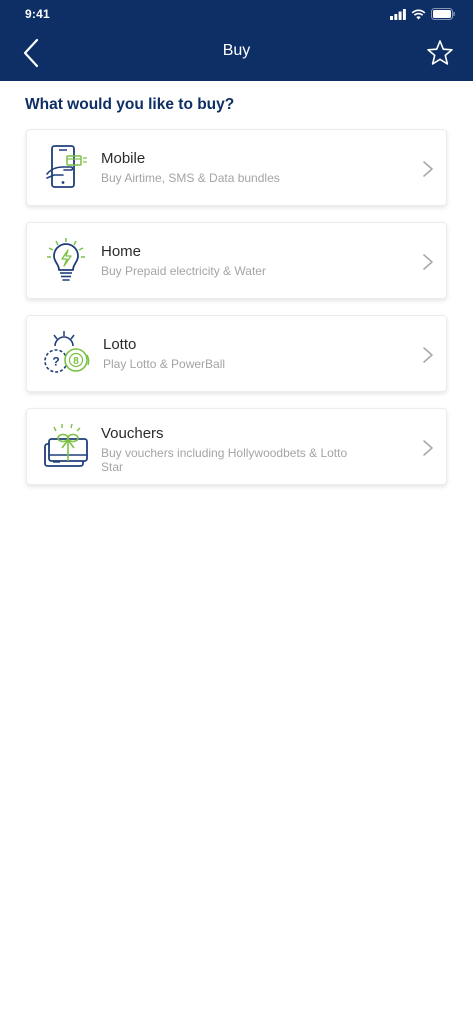 The width and height of the screenshot is (473, 1024). I want to click on buy-option-lotto: ? 8 Lotto Play Lotto & PowerBall, so click(236, 353).